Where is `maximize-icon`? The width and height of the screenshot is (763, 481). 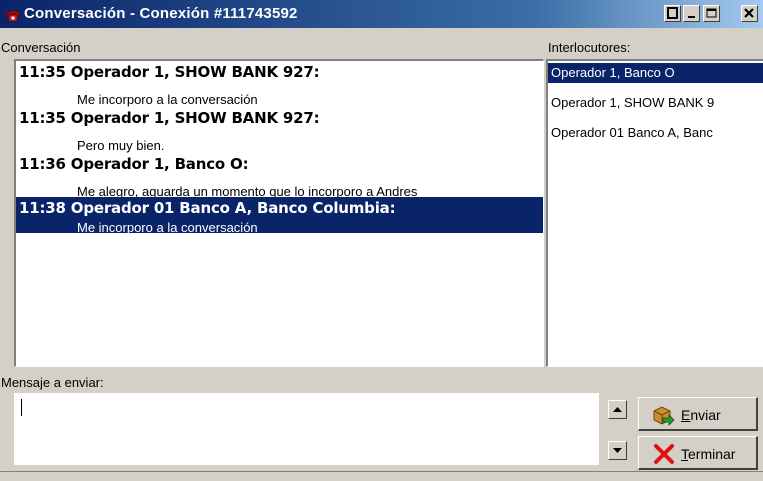
maximize-icon is located at coordinates (711, 13).